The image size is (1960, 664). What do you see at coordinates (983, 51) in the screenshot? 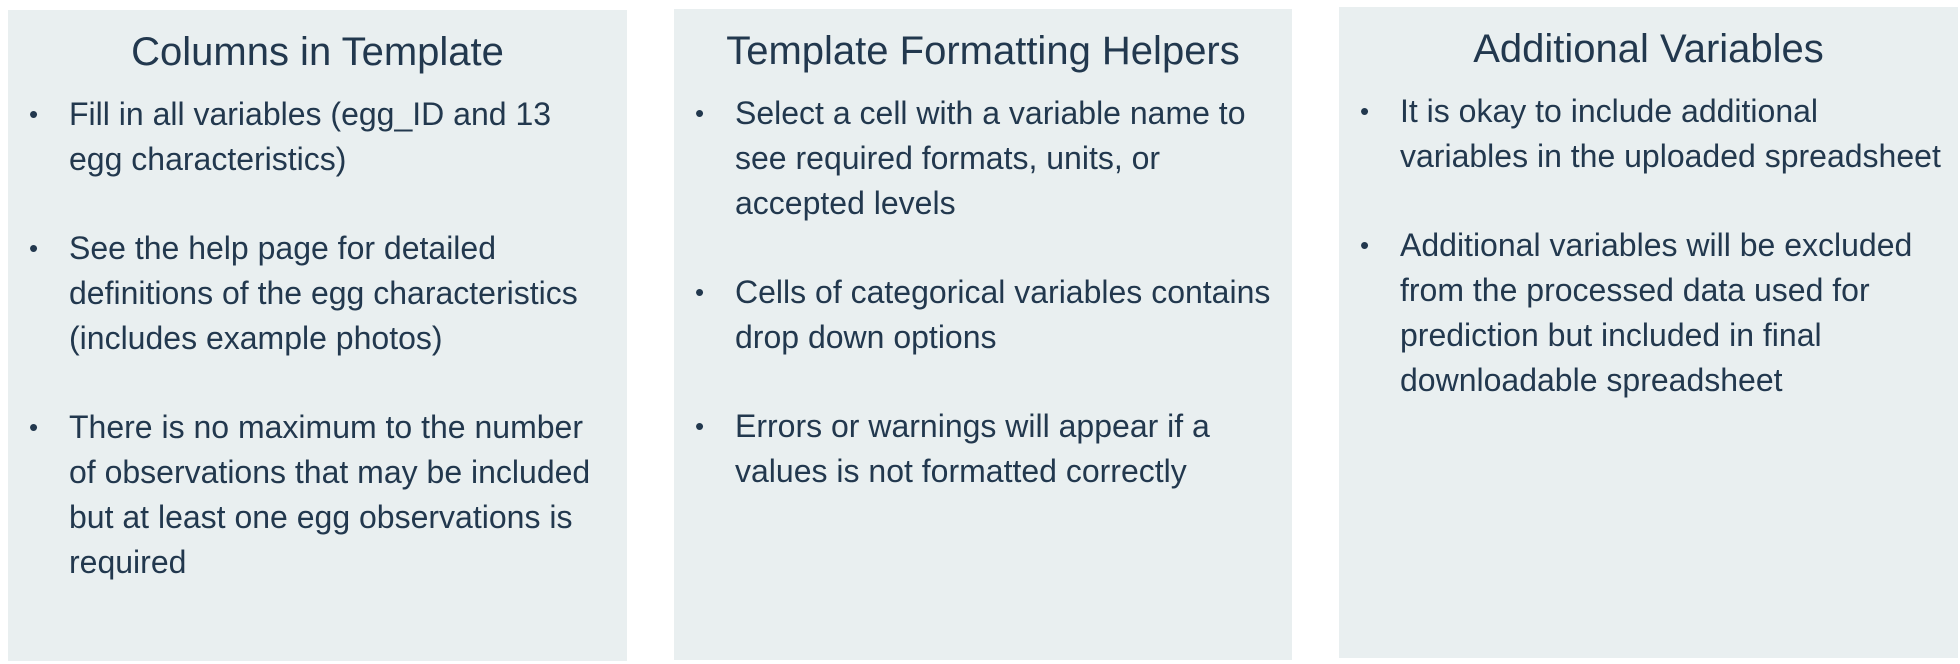
I see `panel-title: Template Formatting Helpers` at bounding box center [983, 51].